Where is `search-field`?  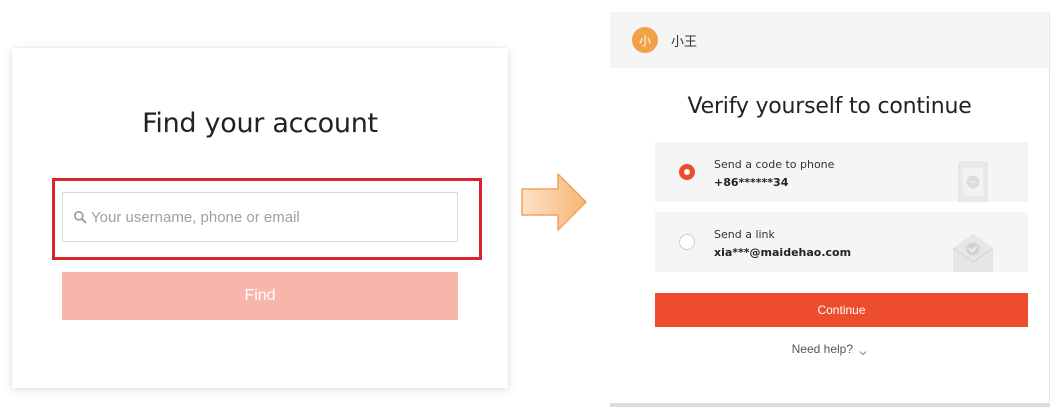 search-field is located at coordinates (260, 217).